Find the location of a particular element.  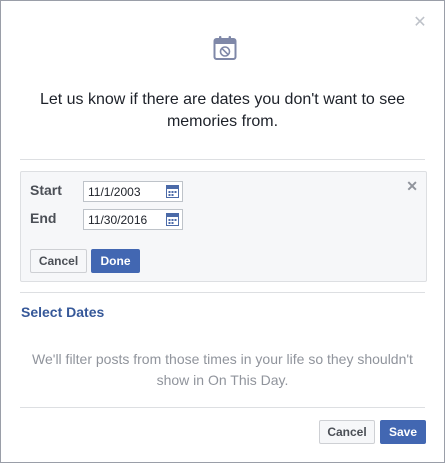

close-icon: ✕ is located at coordinates (420, 23).